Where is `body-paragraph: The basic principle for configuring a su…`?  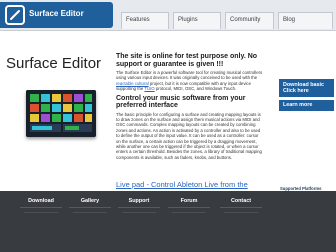 body-paragraph: The basic principle for configuring a su… is located at coordinates (189, 135).